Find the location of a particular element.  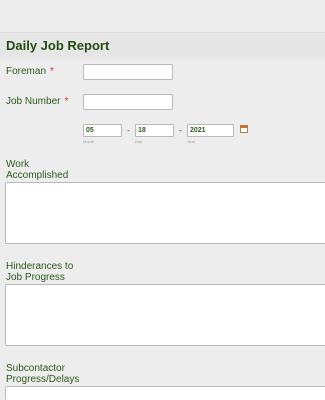

foreman-input is located at coordinates (128, 72).